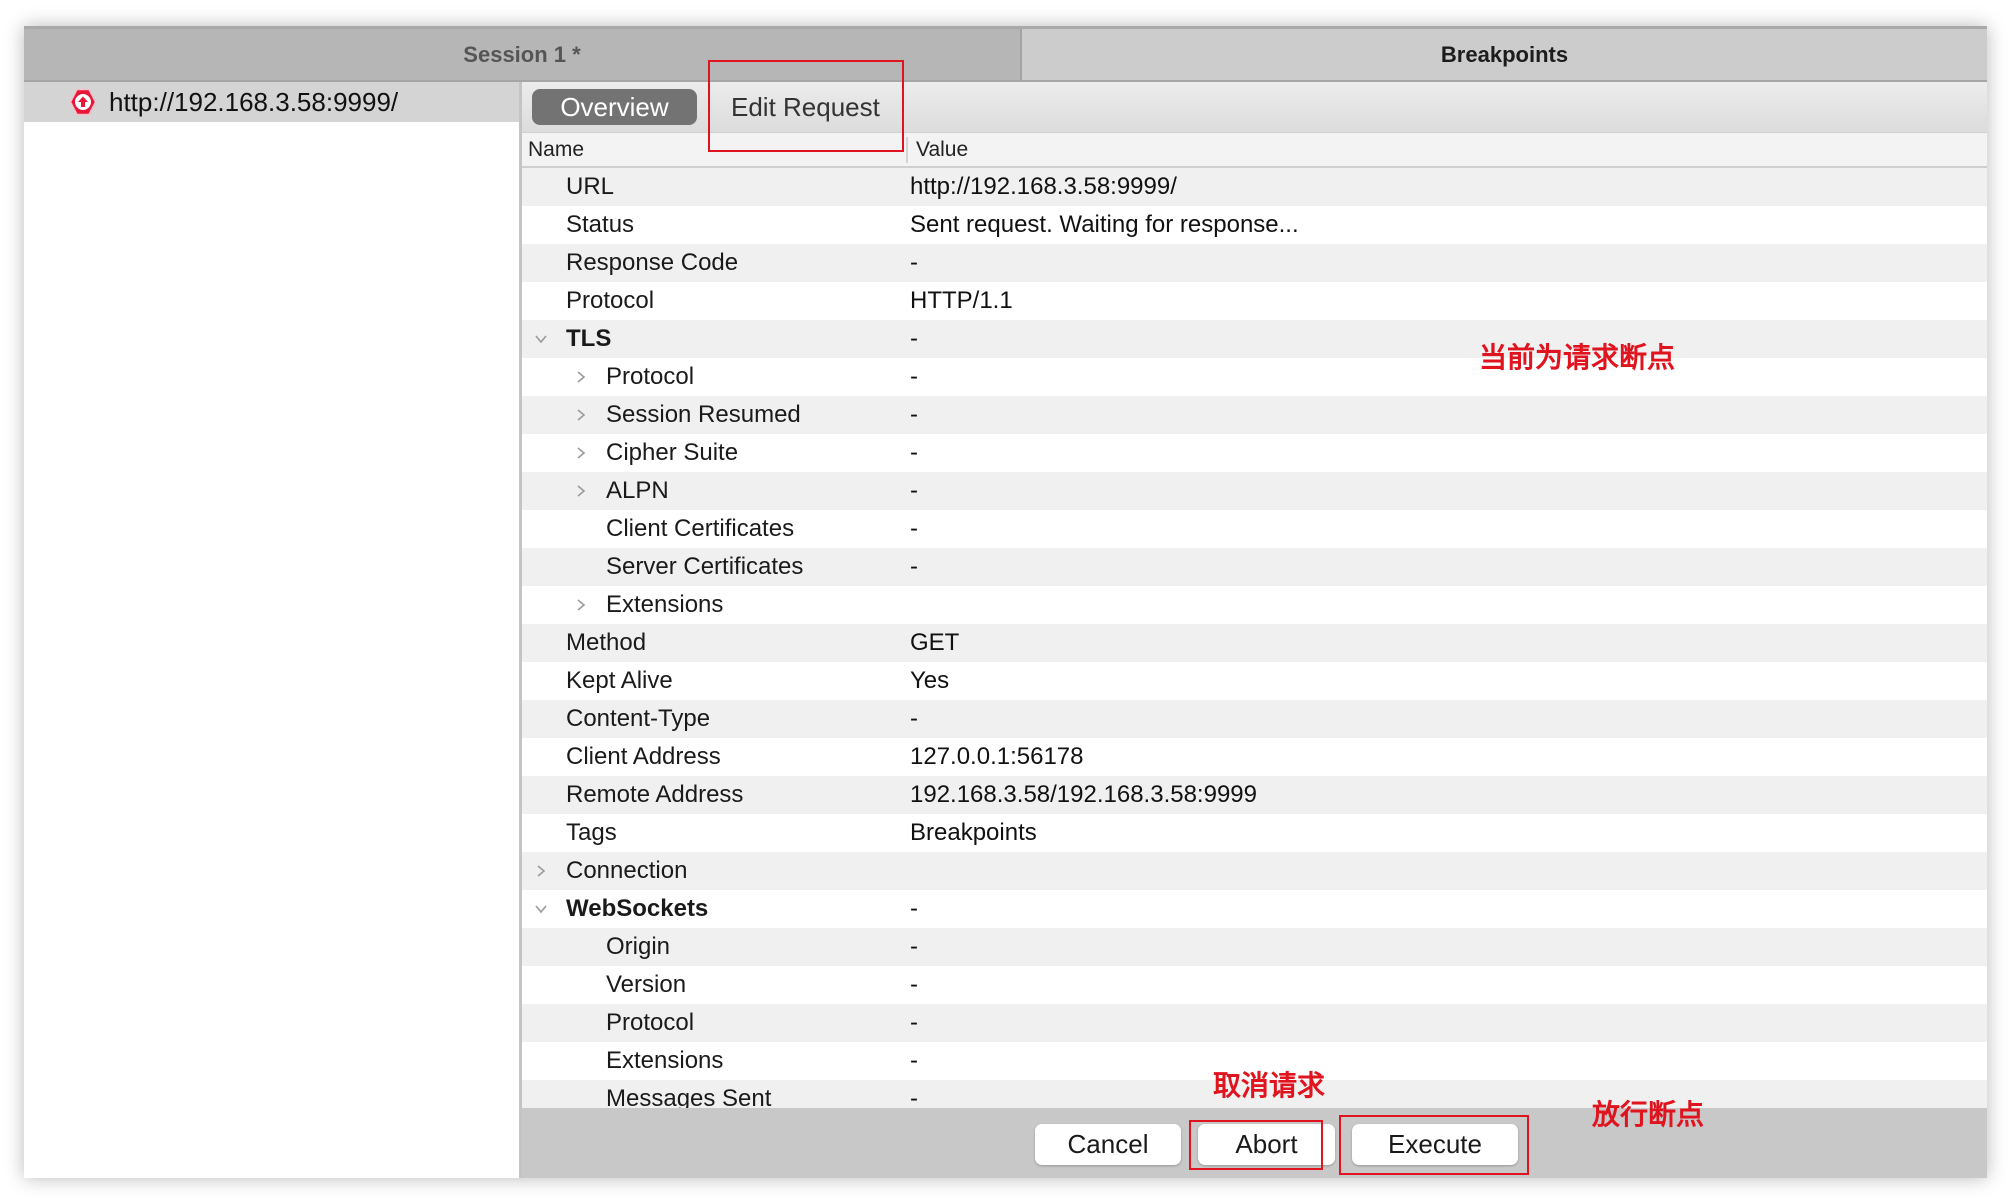 This screenshot has height=1202, width=2010. What do you see at coordinates (1254, 339) in the screenshot?
I see `table-row: TLS -` at bounding box center [1254, 339].